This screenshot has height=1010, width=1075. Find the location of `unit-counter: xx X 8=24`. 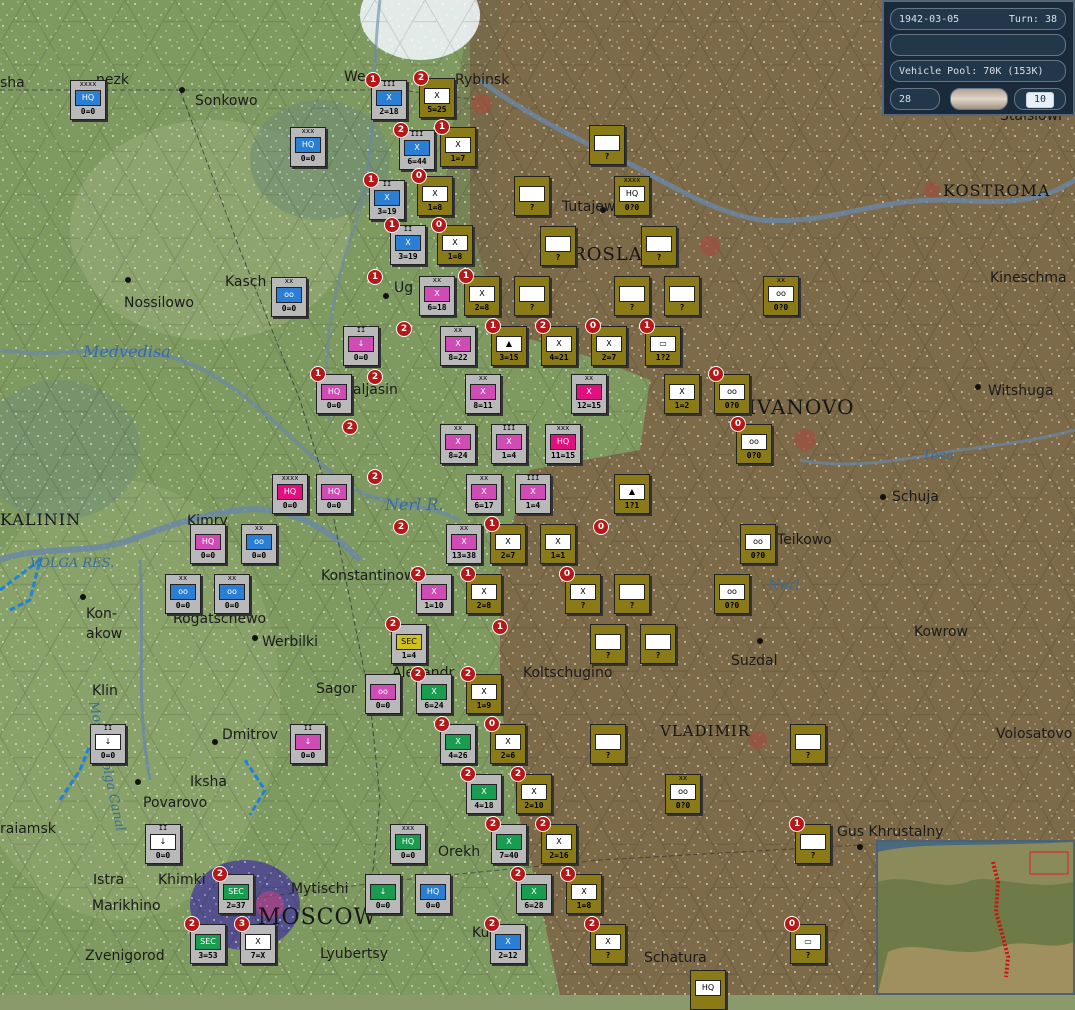

unit-counter: xx X 8=24 is located at coordinates (458, 444).